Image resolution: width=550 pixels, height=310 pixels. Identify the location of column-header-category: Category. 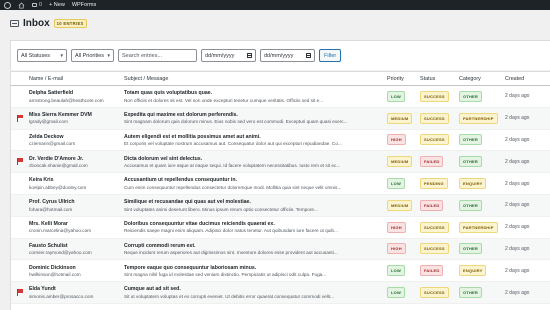
(482, 79).